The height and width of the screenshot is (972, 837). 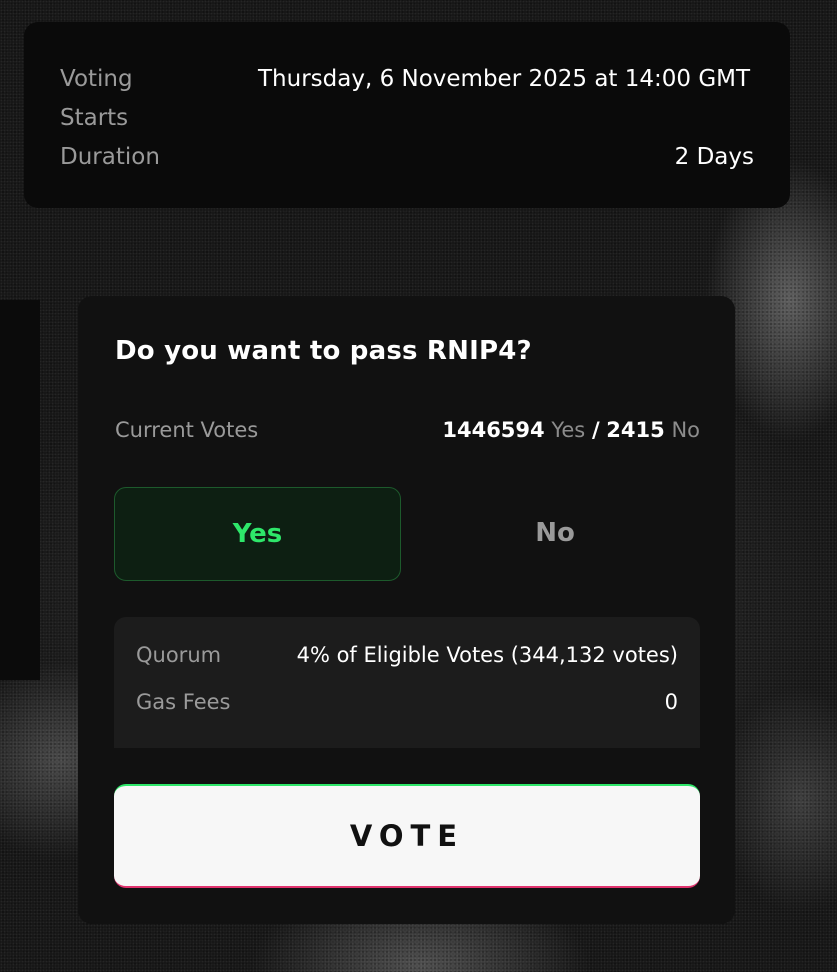 I want to click on yes-count: 1446594, so click(x=493, y=430).